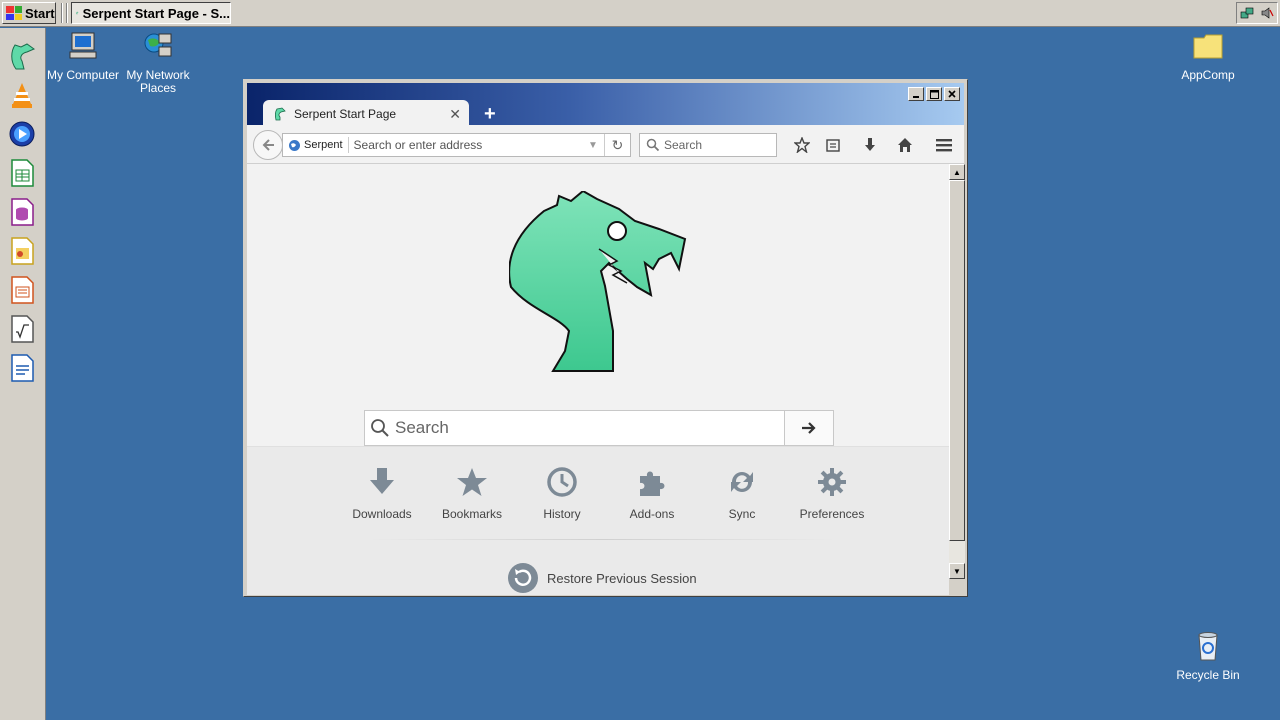  What do you see at coordinates (589, 428) in the screenshot?
I see `page-search-input` at bounding box center [589, 428].